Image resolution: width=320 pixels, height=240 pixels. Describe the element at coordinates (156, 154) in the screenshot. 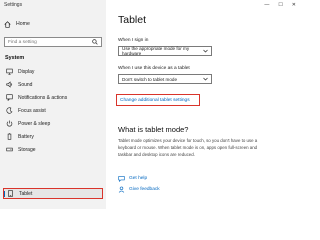

I see `description-line-3: taskbar and desktop icons are reduced.` at that location.